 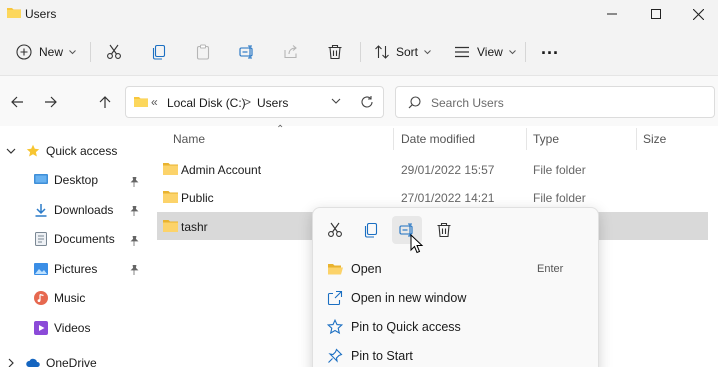 I want to click on nav-item-music: Music, so click(x=59, y=298).